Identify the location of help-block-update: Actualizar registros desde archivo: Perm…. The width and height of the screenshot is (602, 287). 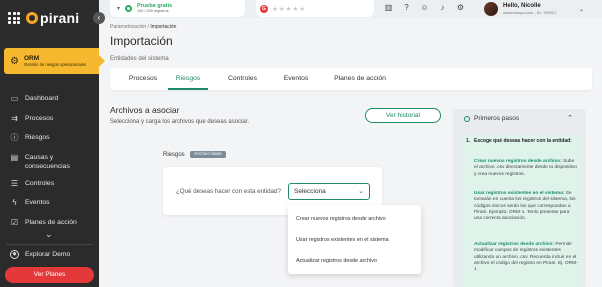
(526, 257).